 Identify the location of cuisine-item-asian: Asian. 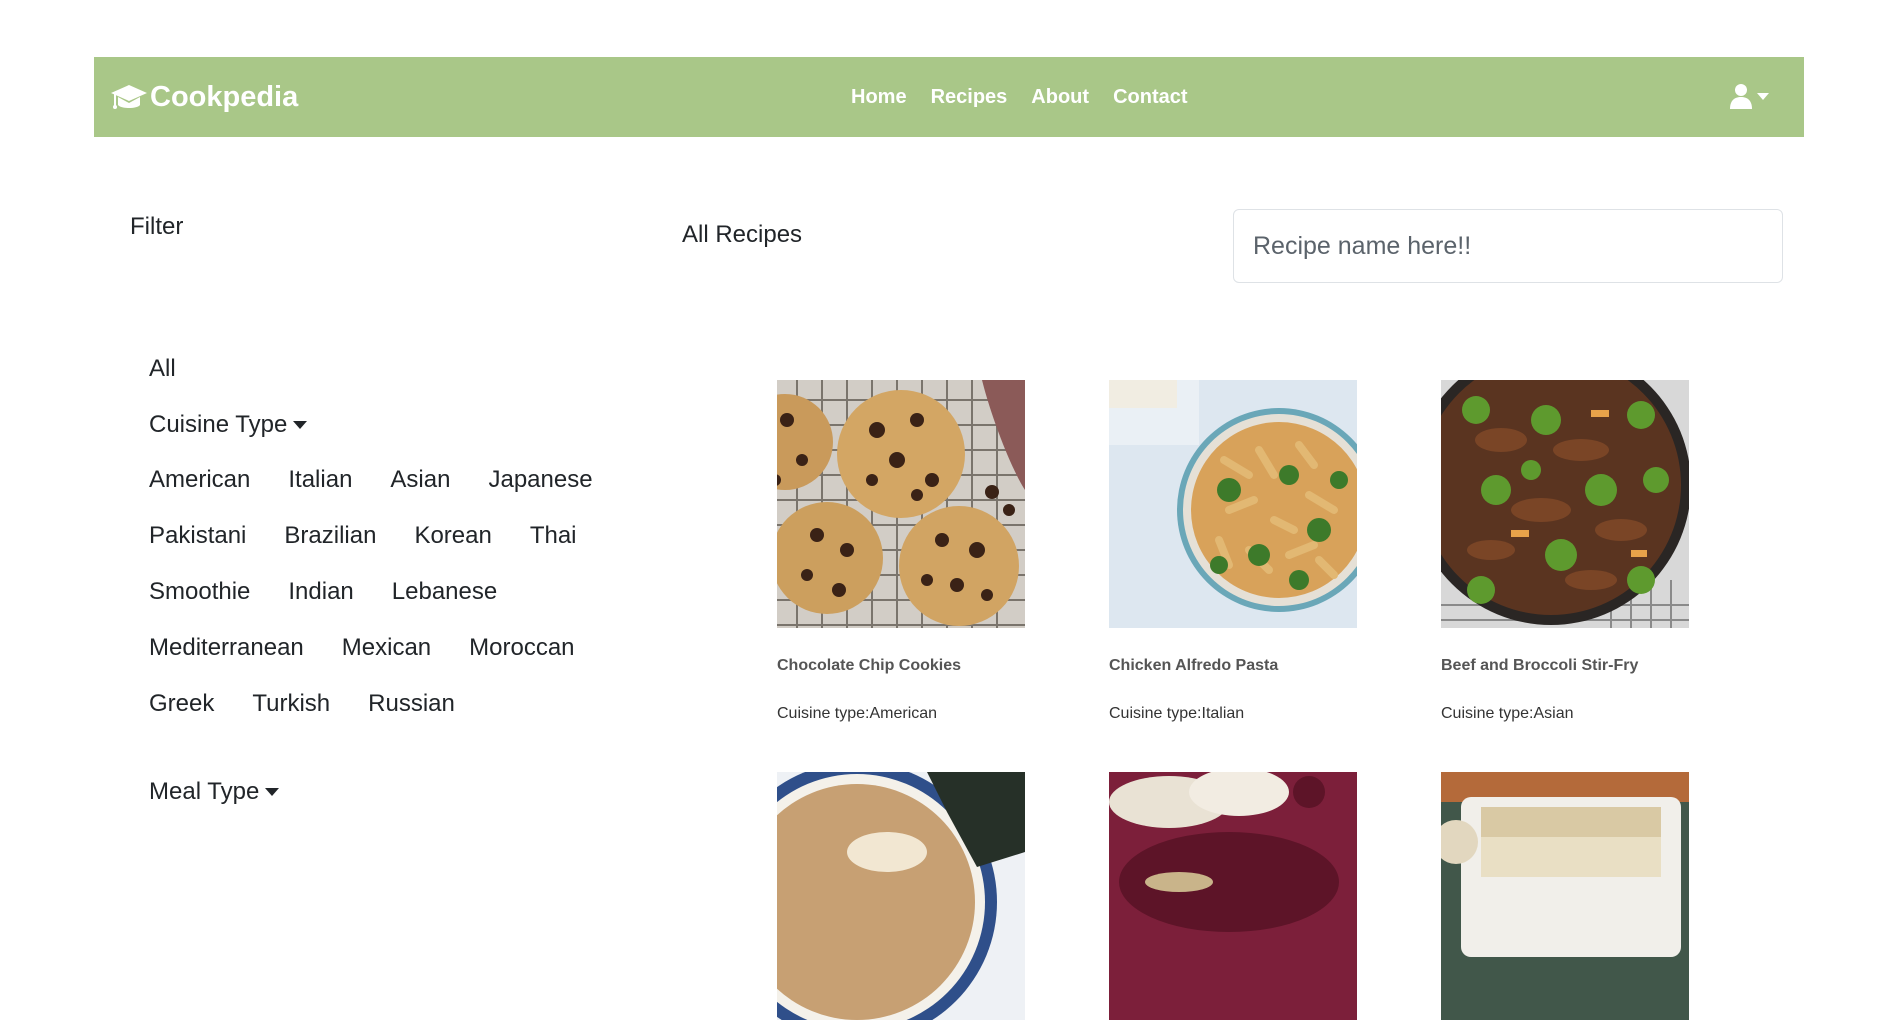
(420, 480).